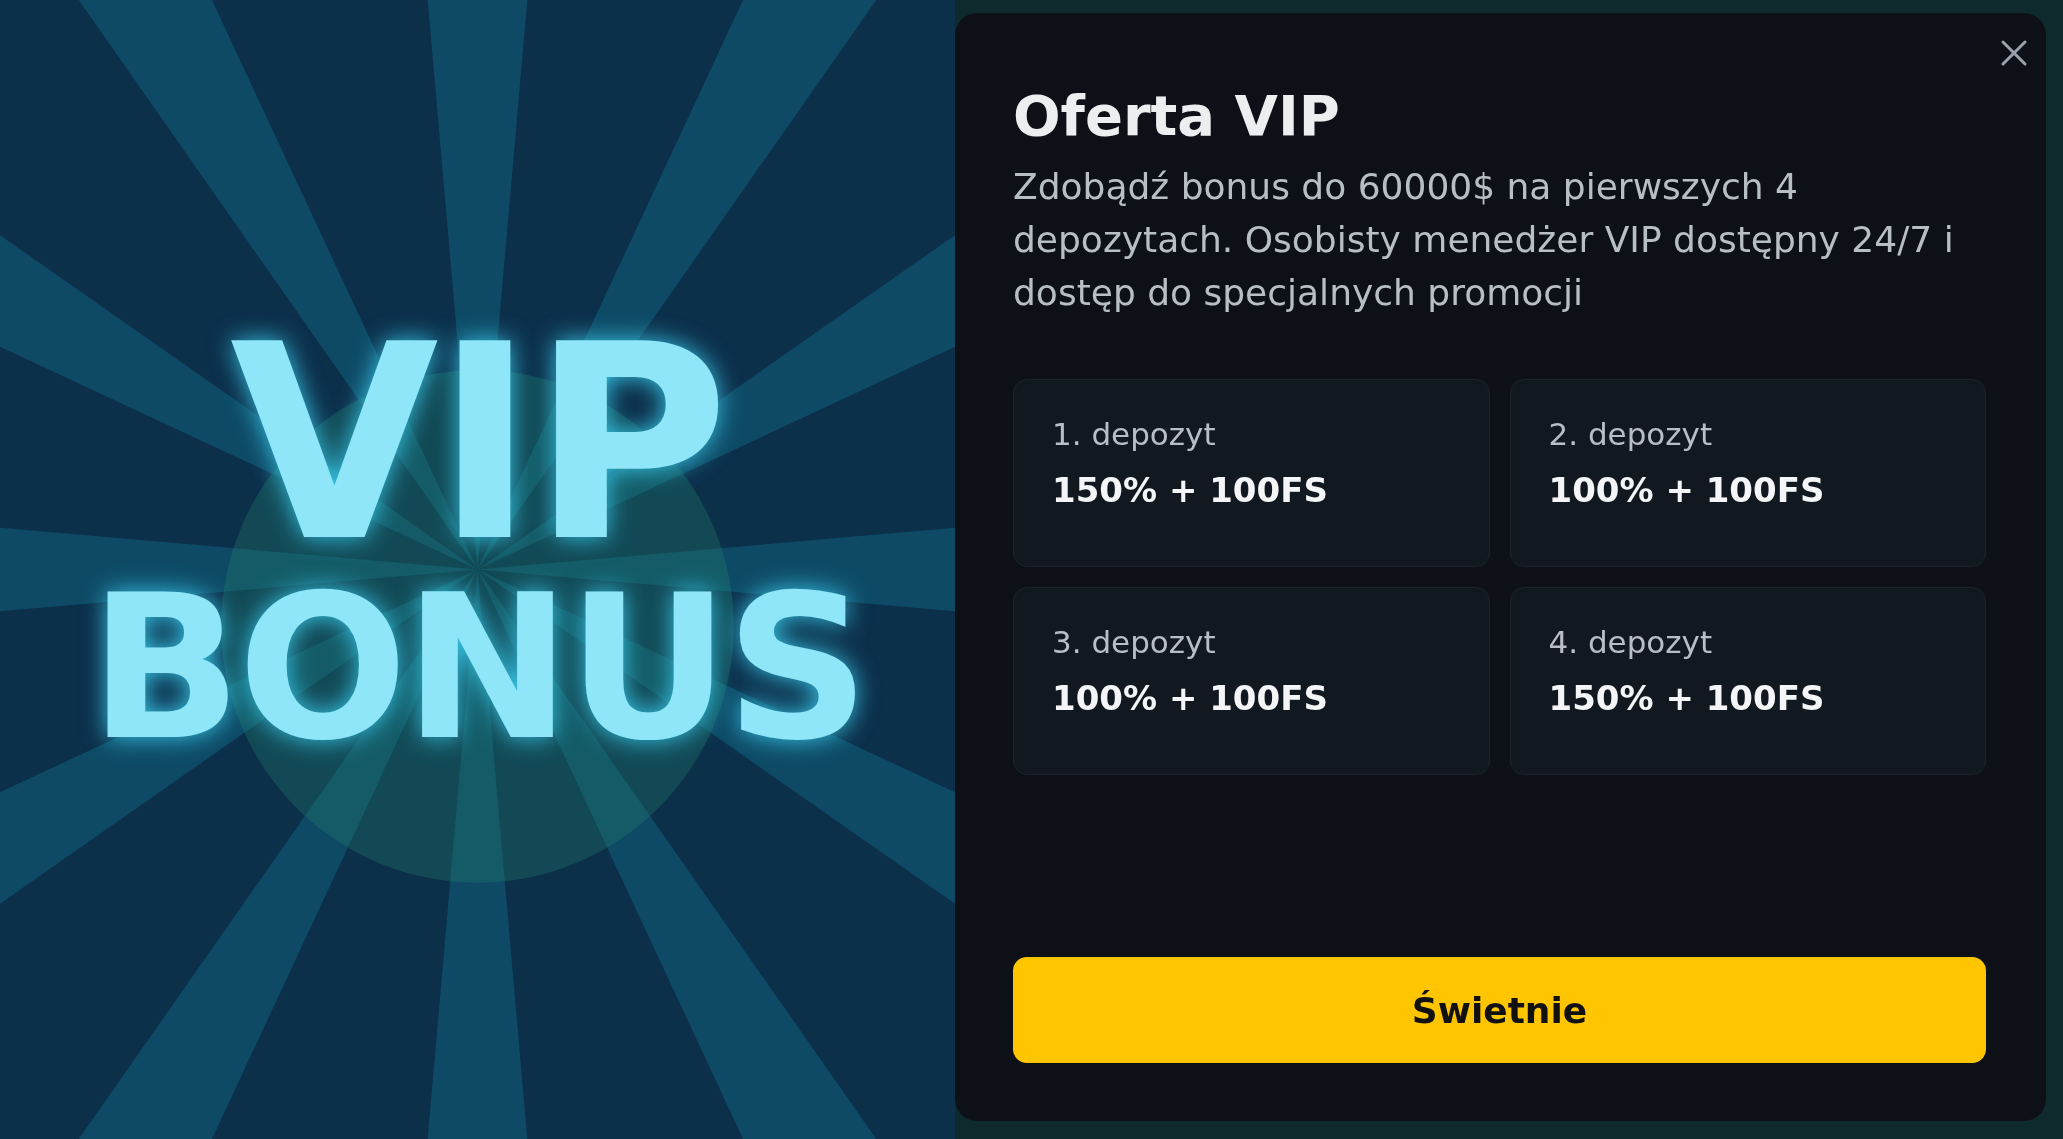  I want to click on deposit-label: 2. depozyt, so click(1631, 434).